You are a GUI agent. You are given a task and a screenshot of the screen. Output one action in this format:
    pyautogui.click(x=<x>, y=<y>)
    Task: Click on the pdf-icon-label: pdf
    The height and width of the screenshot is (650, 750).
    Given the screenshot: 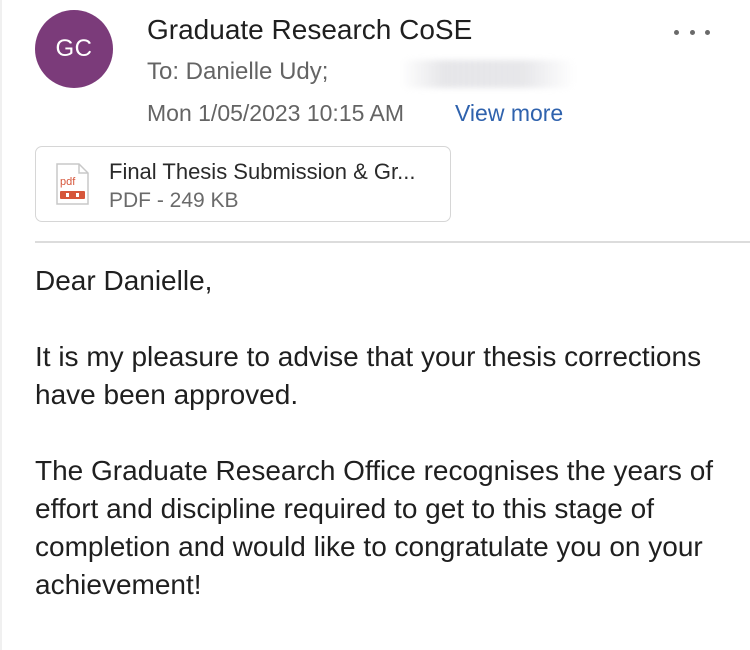 What is the action you would take?
    pyautogui.click(x=68, y=182)
    